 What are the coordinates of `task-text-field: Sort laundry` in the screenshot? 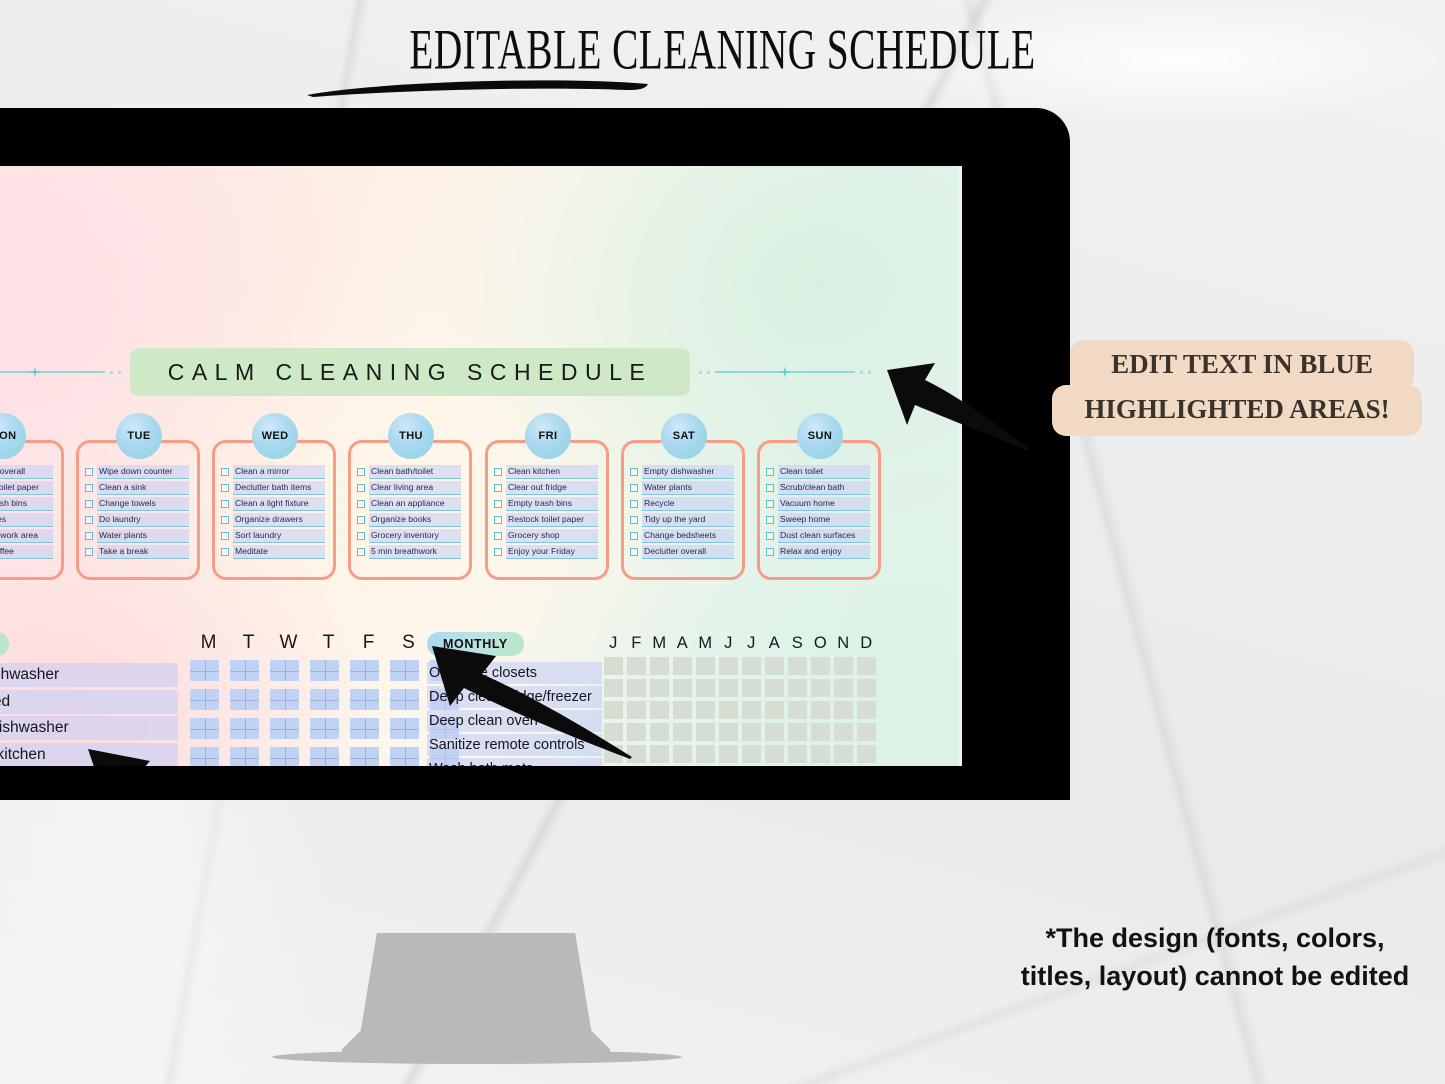 It's located at (279, 536).